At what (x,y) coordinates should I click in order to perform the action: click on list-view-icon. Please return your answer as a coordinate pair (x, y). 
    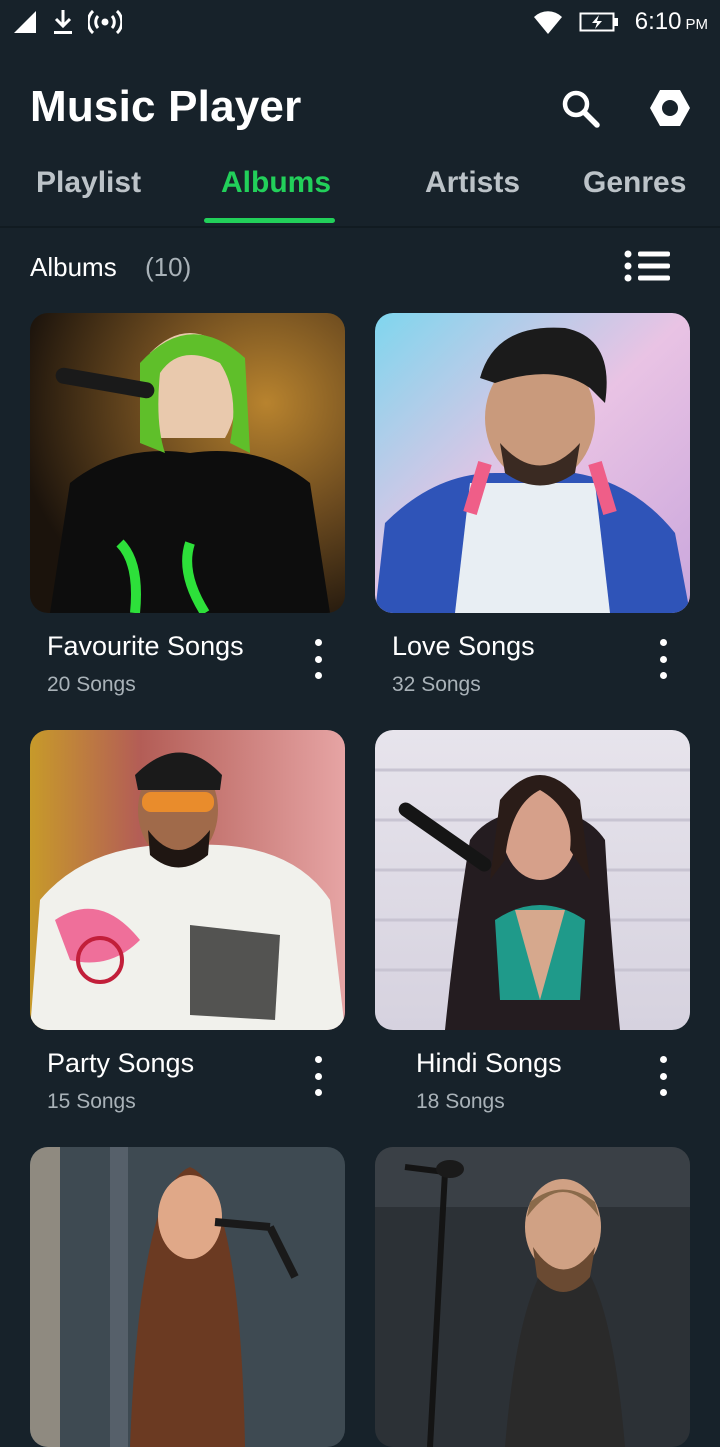
    Looking at the image, I should click on (647, 266).